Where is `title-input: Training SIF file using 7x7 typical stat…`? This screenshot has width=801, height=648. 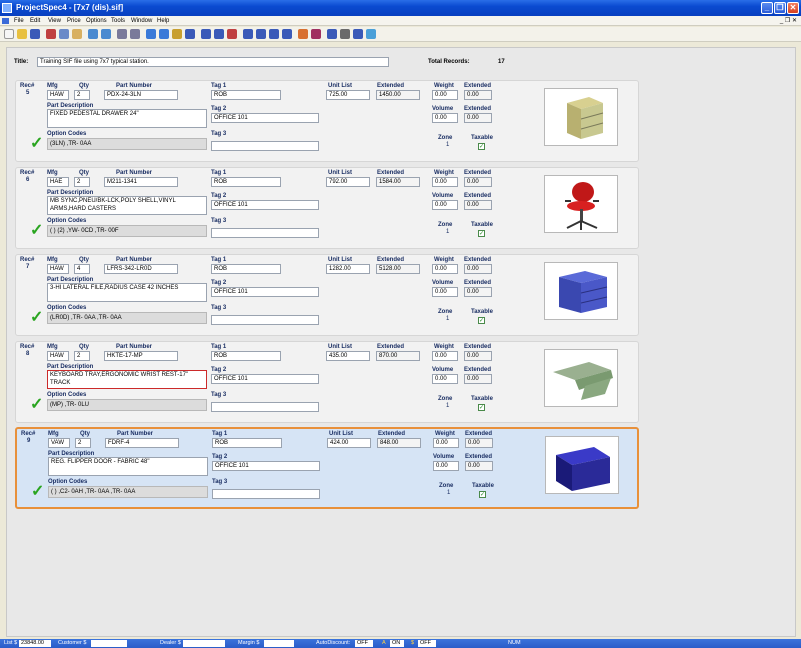 title-input: Training SIF file using 7x7 typical stat… is located at coordinates (213, 62).